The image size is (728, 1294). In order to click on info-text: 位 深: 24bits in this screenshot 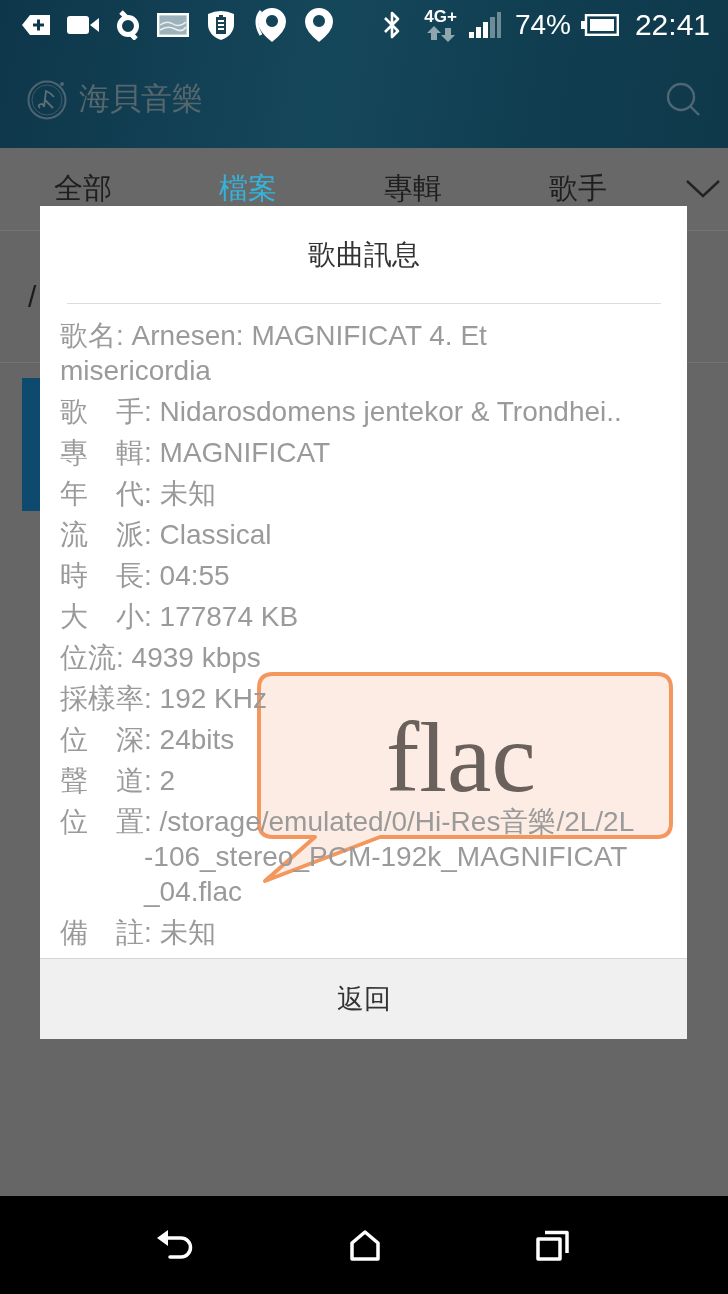, I will do `click(147, 740)`.